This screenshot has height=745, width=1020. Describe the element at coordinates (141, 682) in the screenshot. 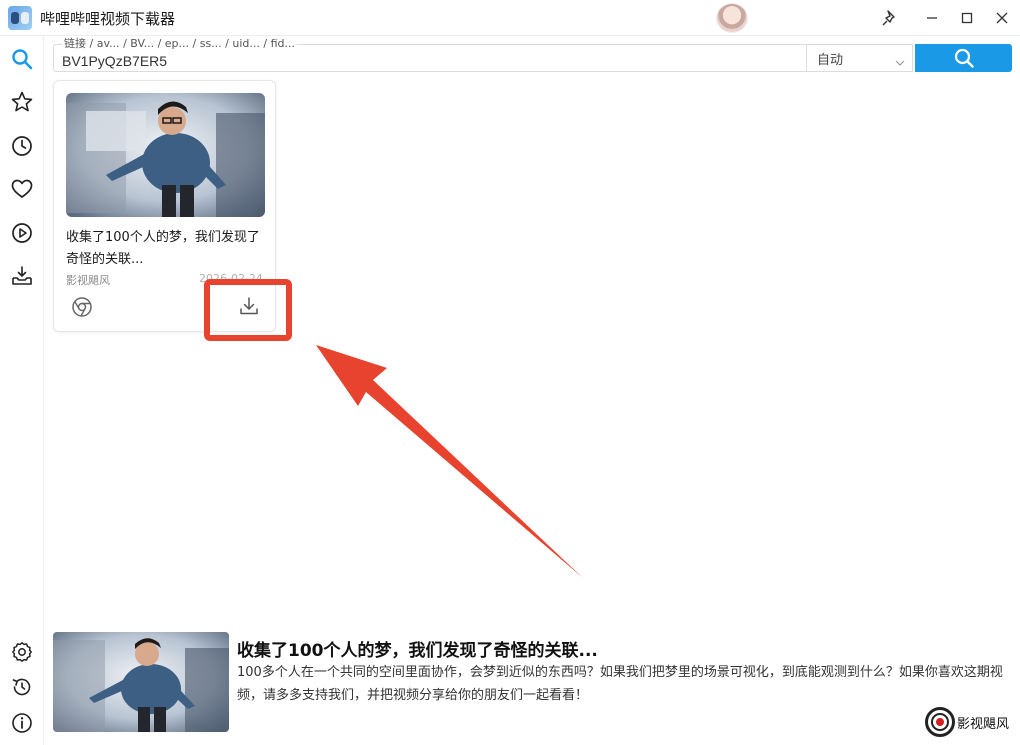

I see `info-thumbnail` at that location.